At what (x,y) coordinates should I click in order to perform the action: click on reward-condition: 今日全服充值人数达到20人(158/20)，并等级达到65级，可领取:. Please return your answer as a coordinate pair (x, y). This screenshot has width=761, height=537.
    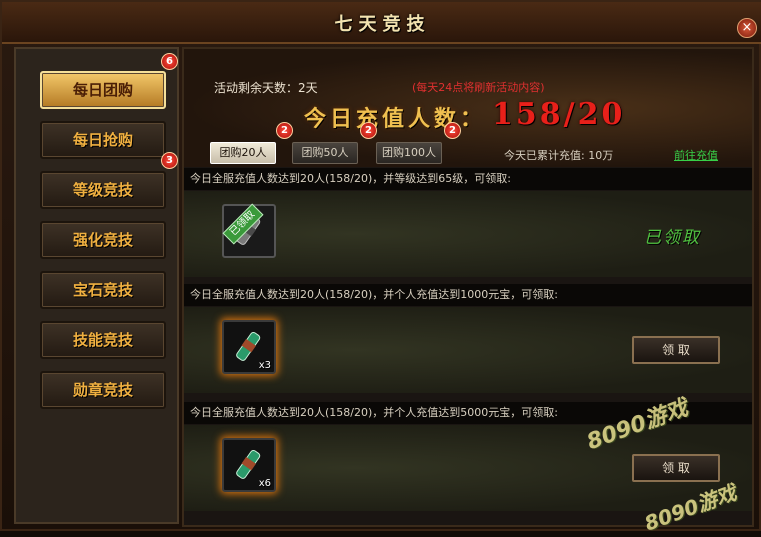
    Looking at the image, I should click on (468, 179).